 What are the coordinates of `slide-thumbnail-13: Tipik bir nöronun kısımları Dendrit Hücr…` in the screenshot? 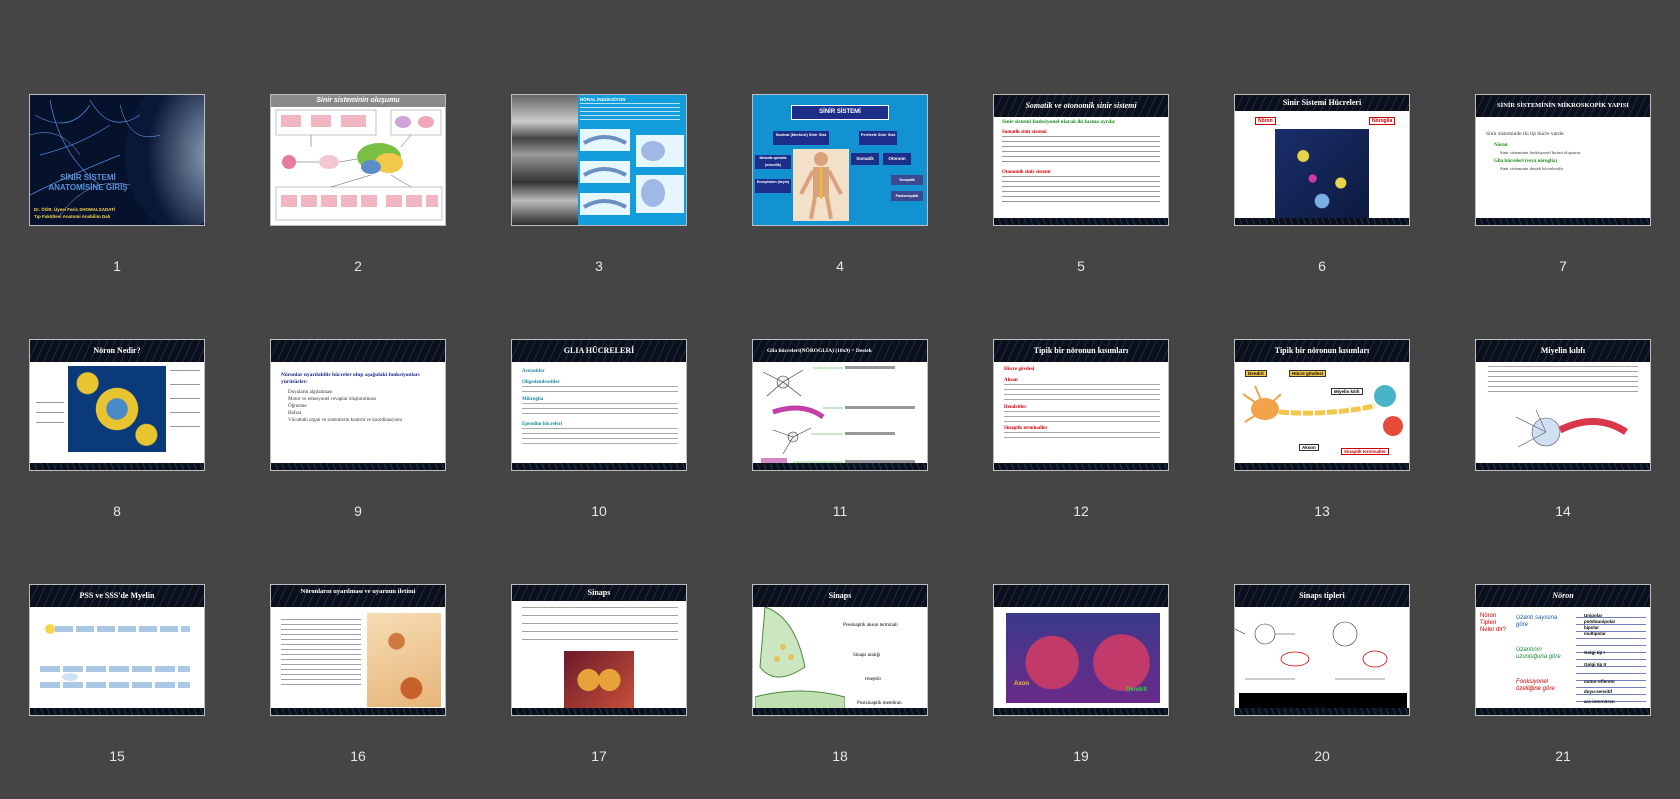 It's located at (1322, 429).